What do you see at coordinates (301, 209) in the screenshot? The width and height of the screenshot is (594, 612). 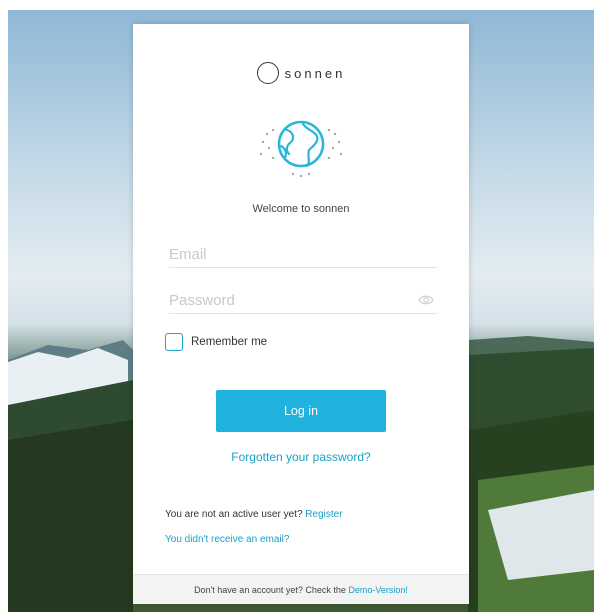 I see `welcome-heading: Welcome to sonnen` at bounding box center [301, 209].